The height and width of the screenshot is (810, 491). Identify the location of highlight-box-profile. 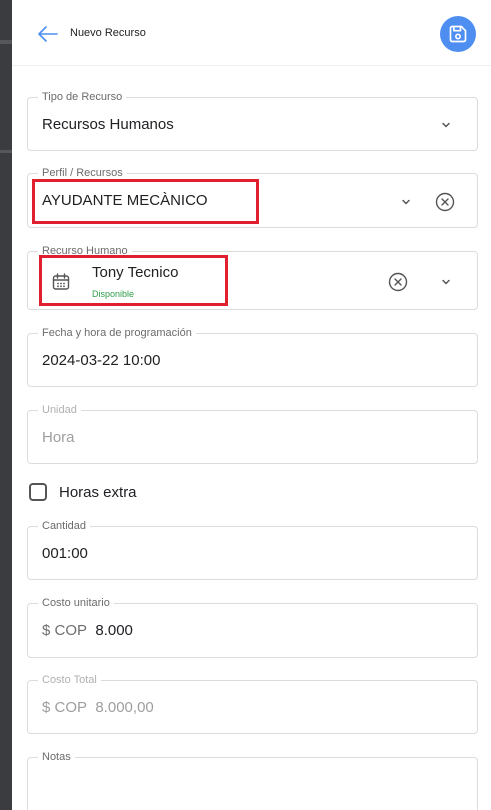
(145, 201).